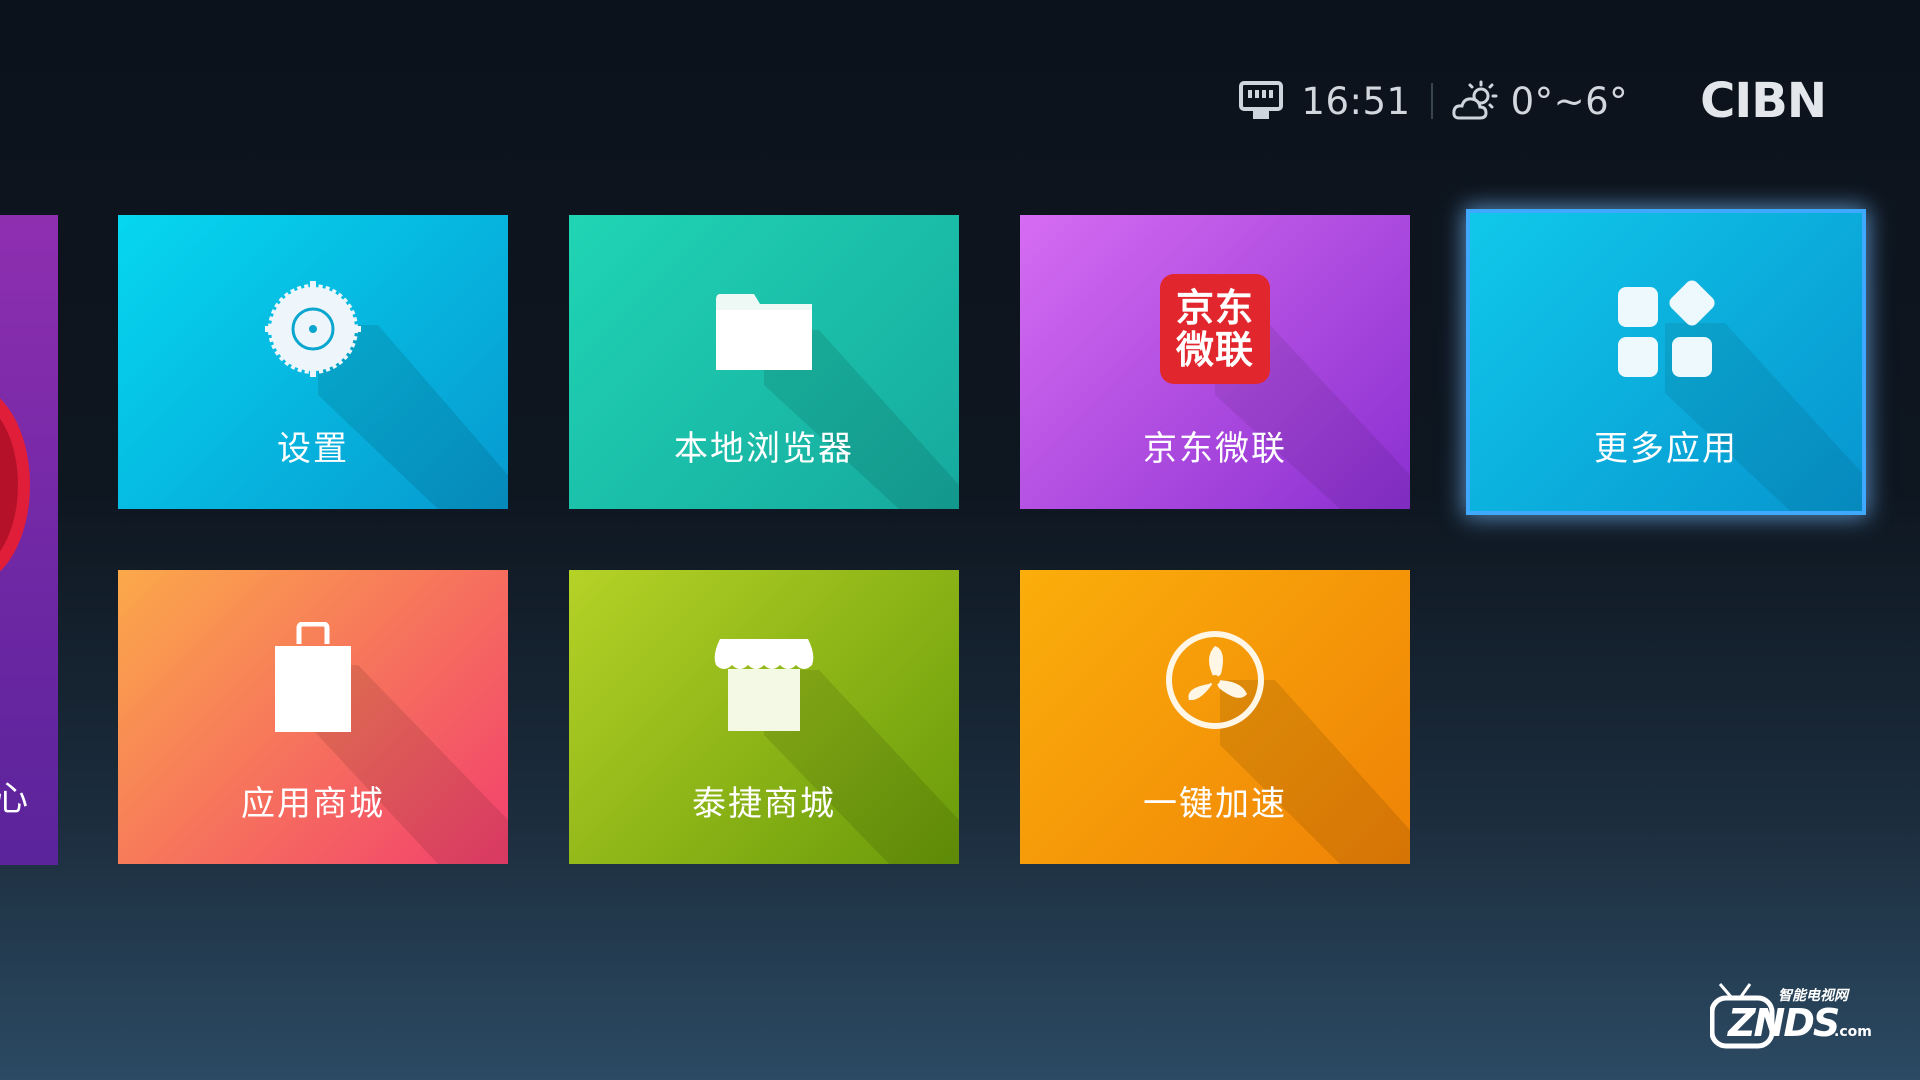 This screenshot has height=1080, width=1920. I want to click on tile-local-browser: 本地浏览器, so click(764, 362).